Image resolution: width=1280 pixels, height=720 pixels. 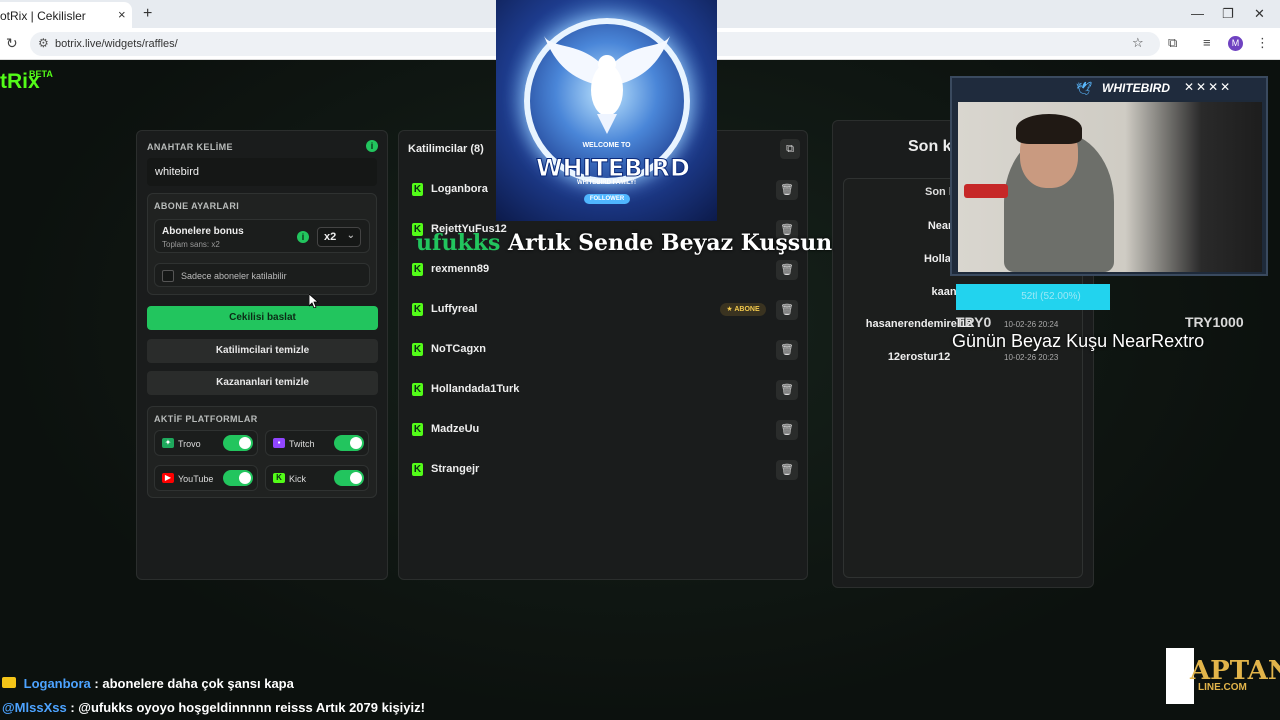 I want to click on bonus-info-icon: i, so click(x=303, y=237).